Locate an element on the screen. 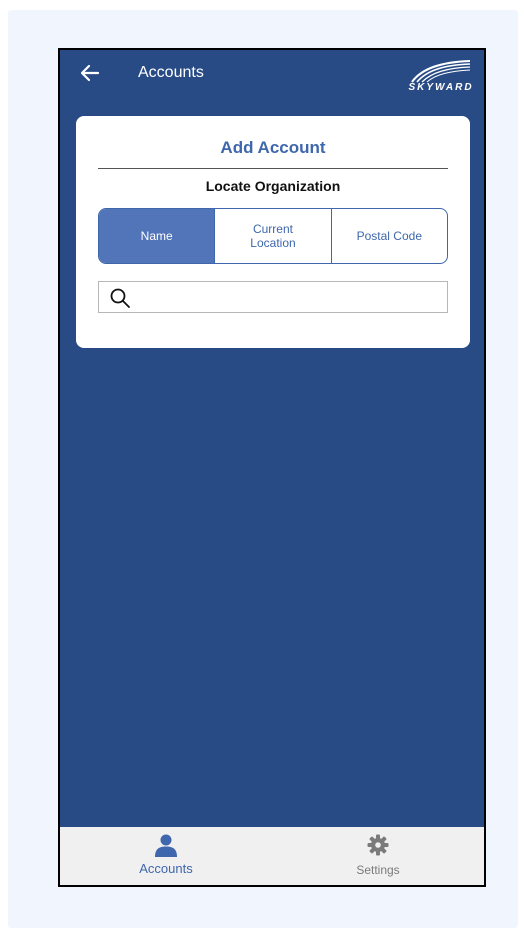 The image size is (524, 929). tab-accounts-label: Accounts is located at coordinates (166, 868).